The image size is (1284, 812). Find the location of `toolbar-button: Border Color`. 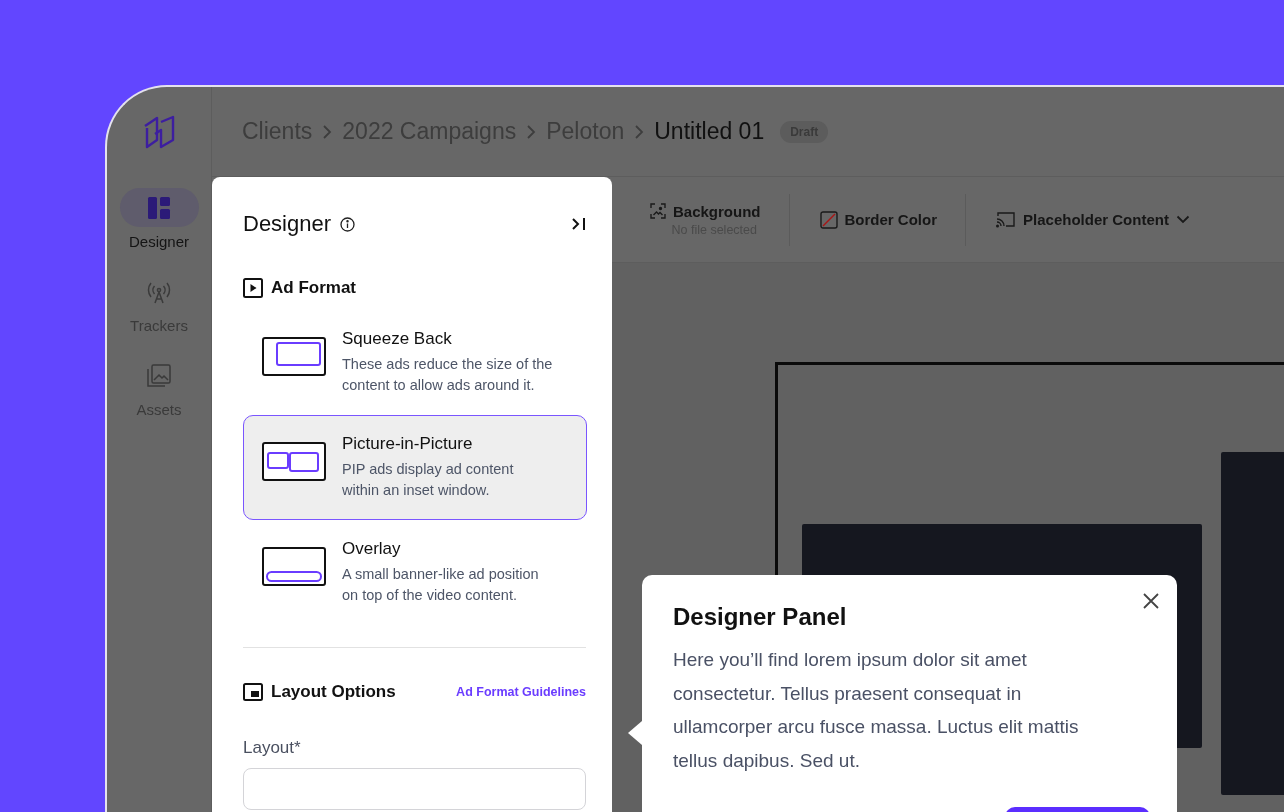

toolbar-button: Border Color is located at coordinates (892, 219).